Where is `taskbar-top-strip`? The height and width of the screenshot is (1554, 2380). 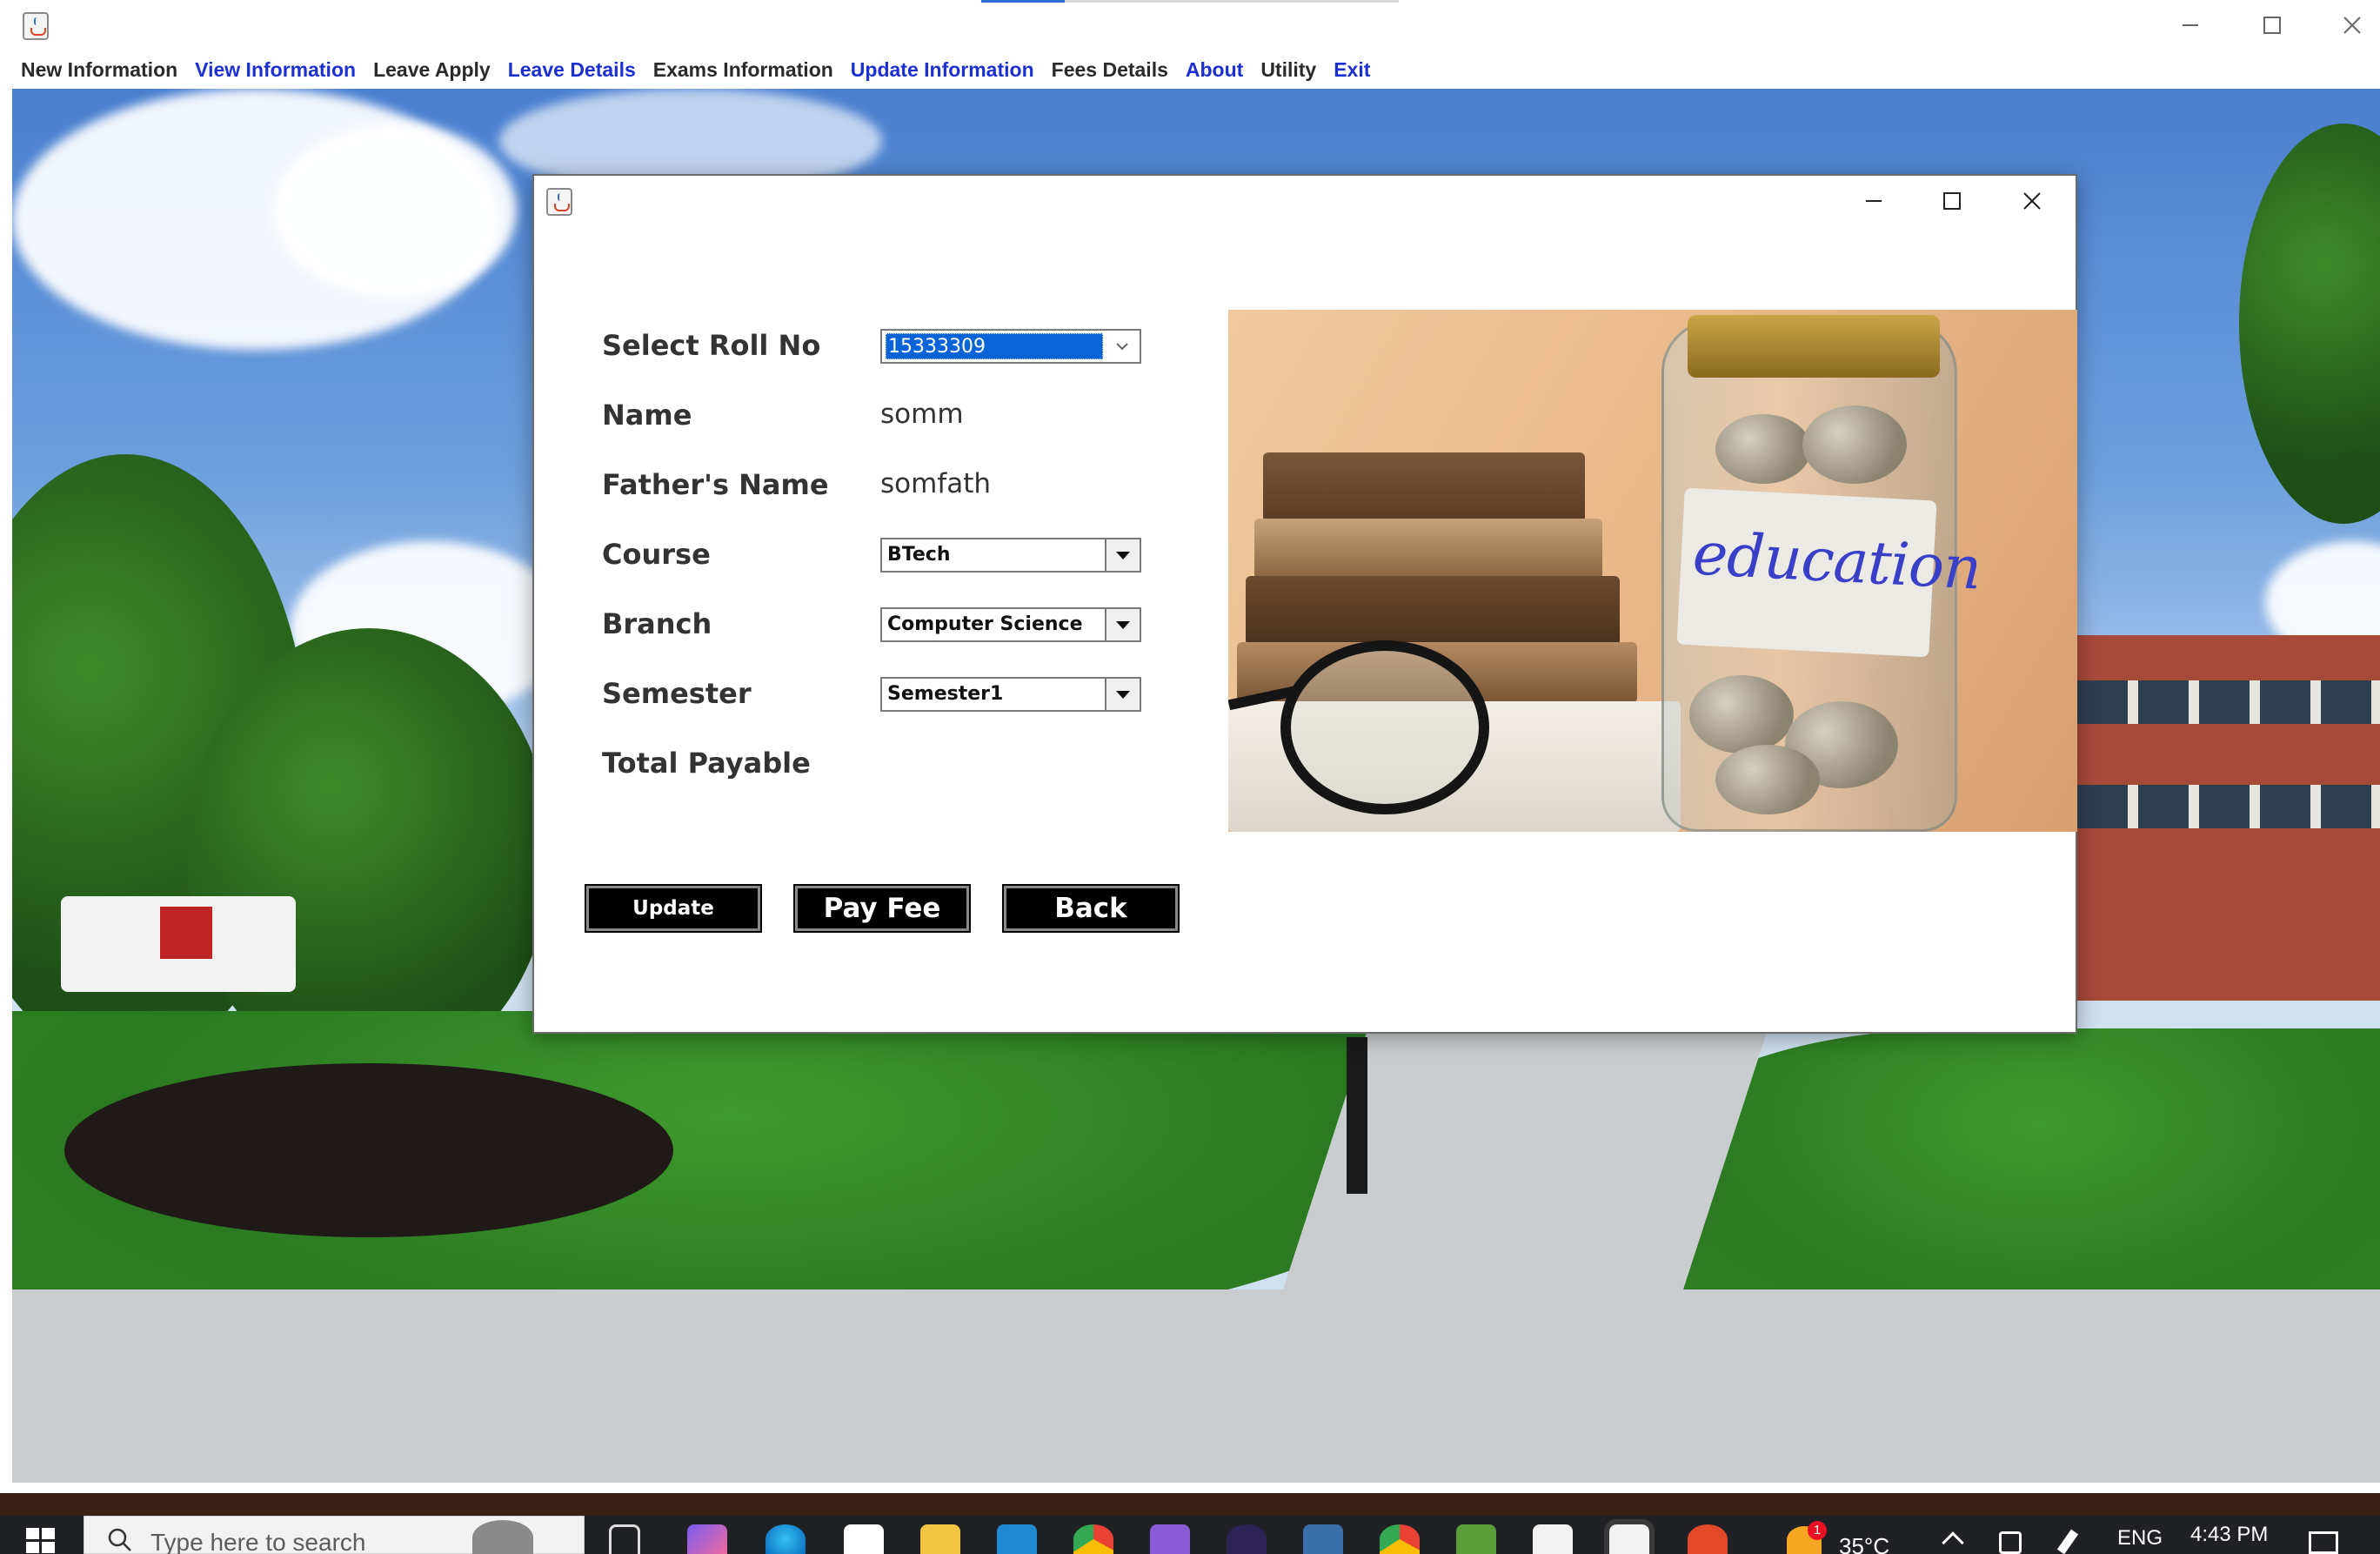
taskbar-top-strip is located at coordinates (1190, 1504).